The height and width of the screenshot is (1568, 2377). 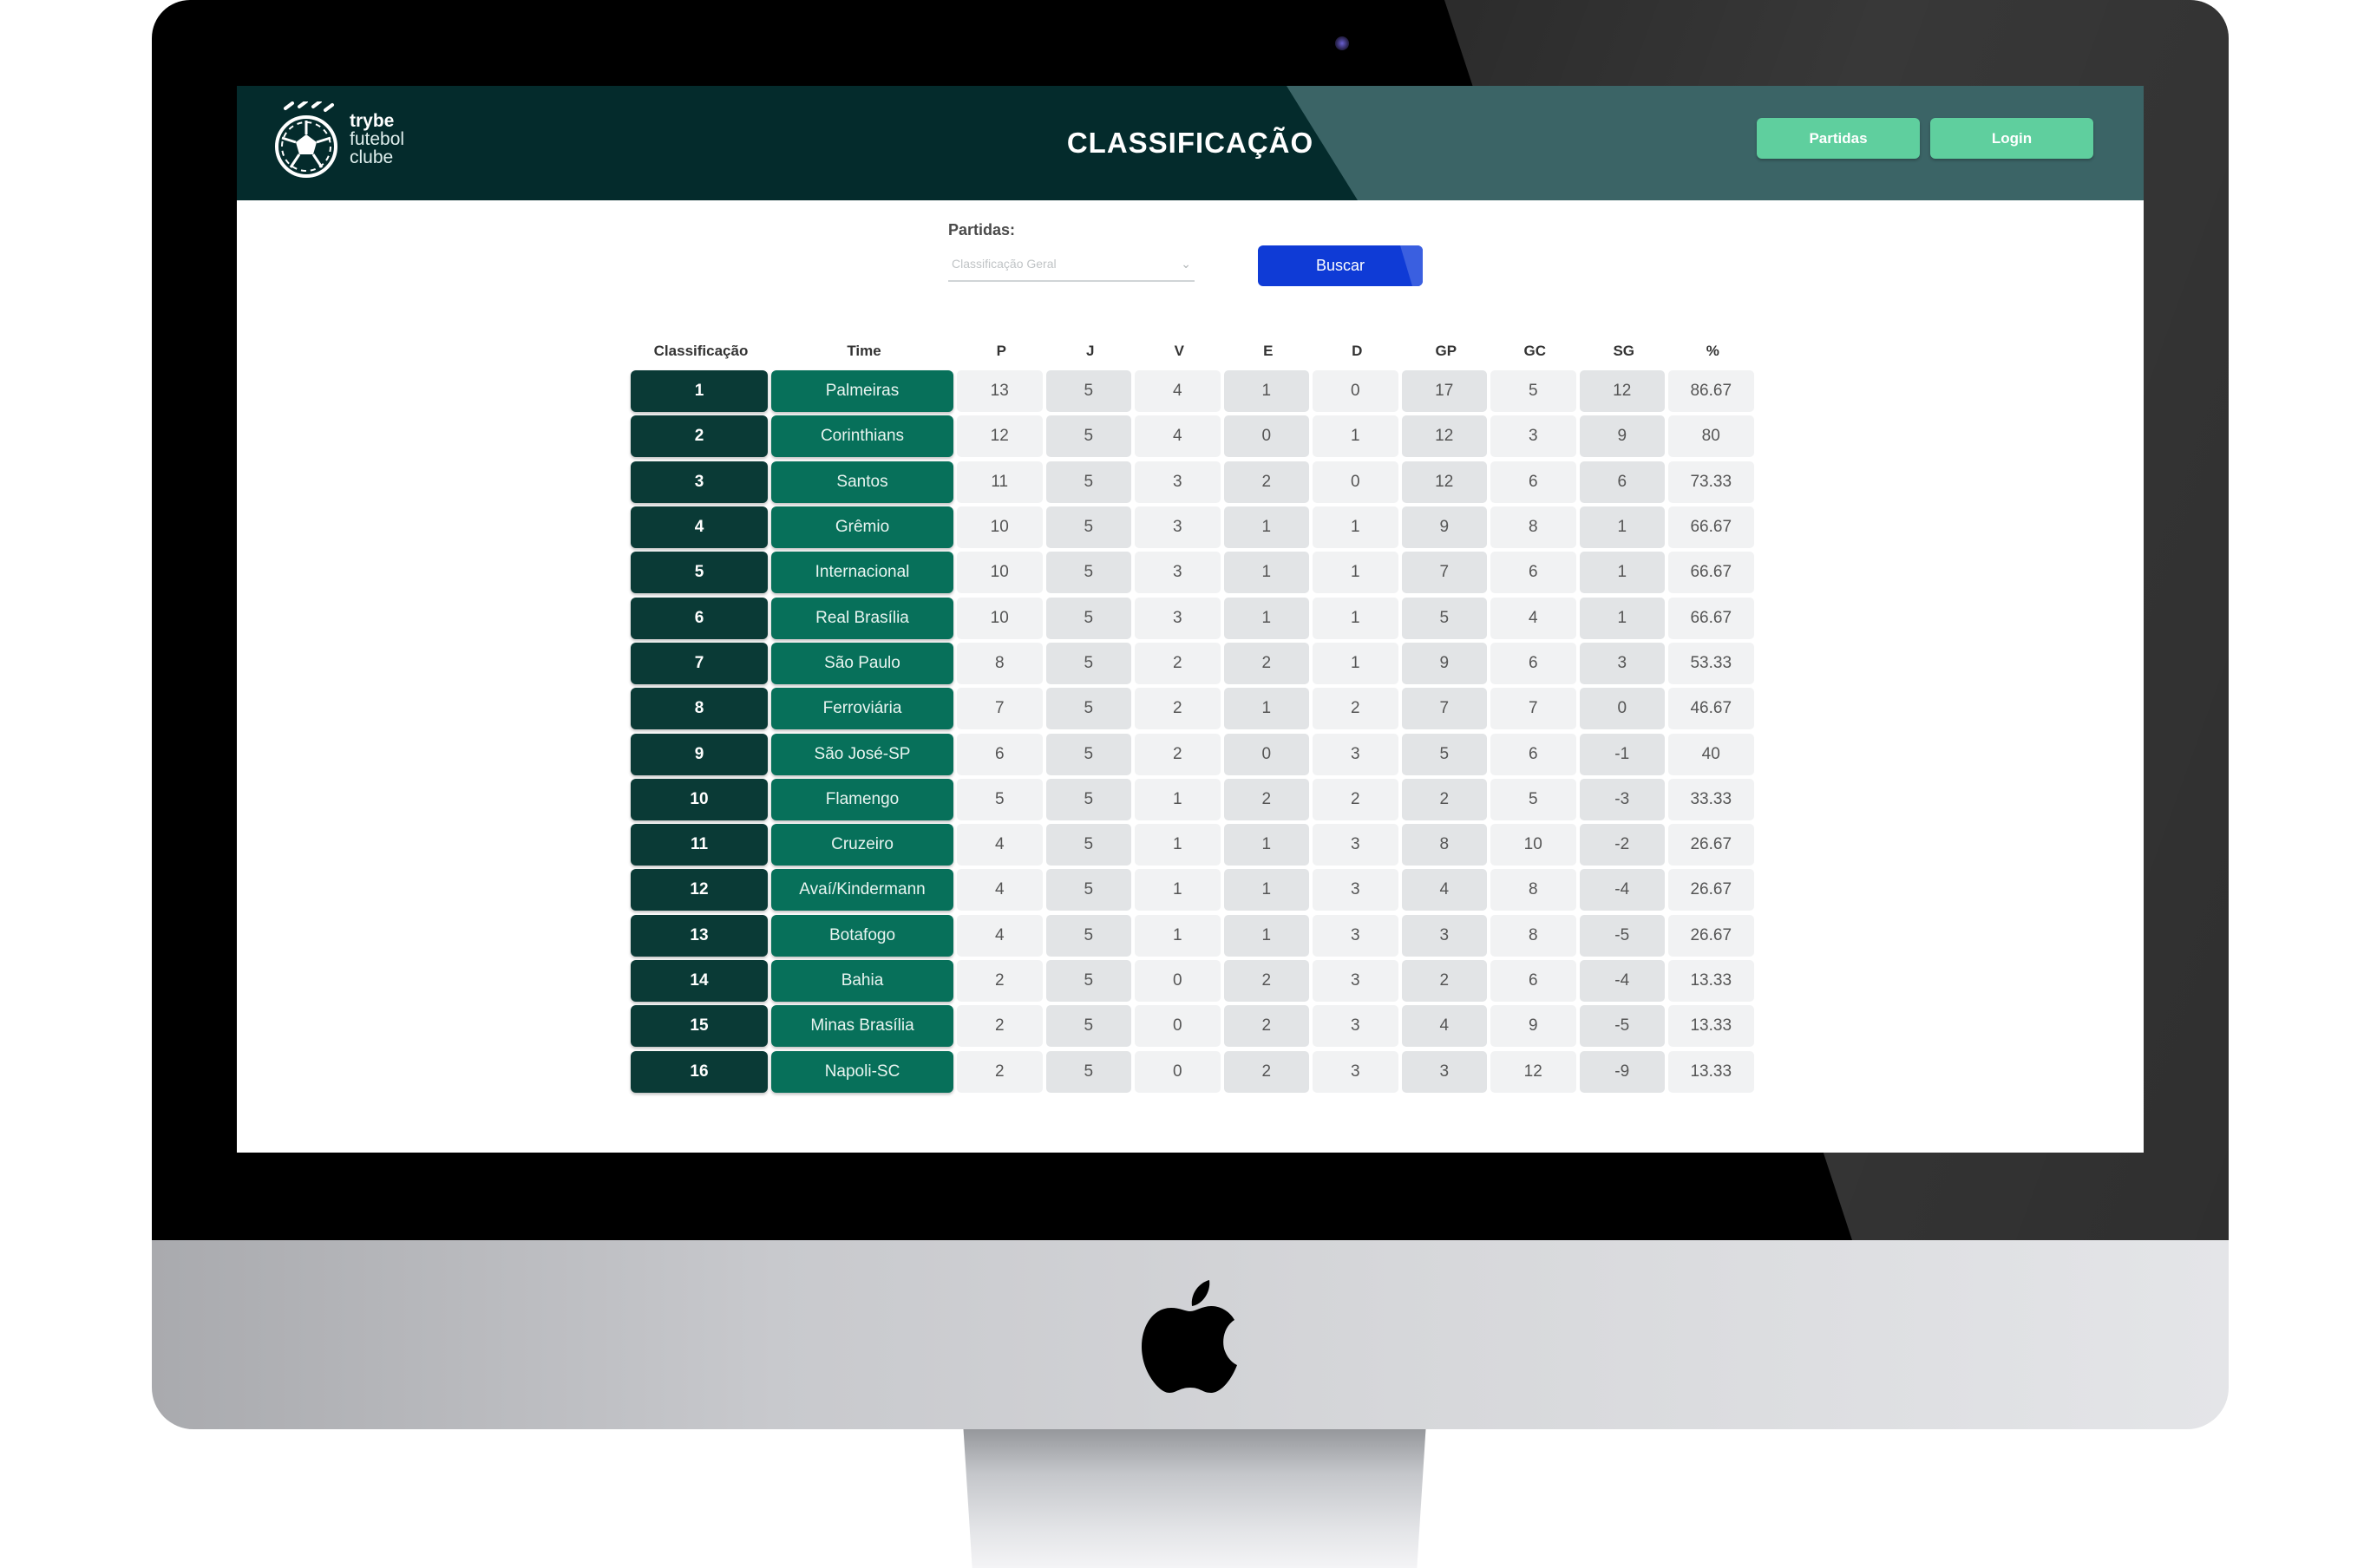 I want to click on filter-selected-value: Classificação Geral, so click(x=1004, y=264).